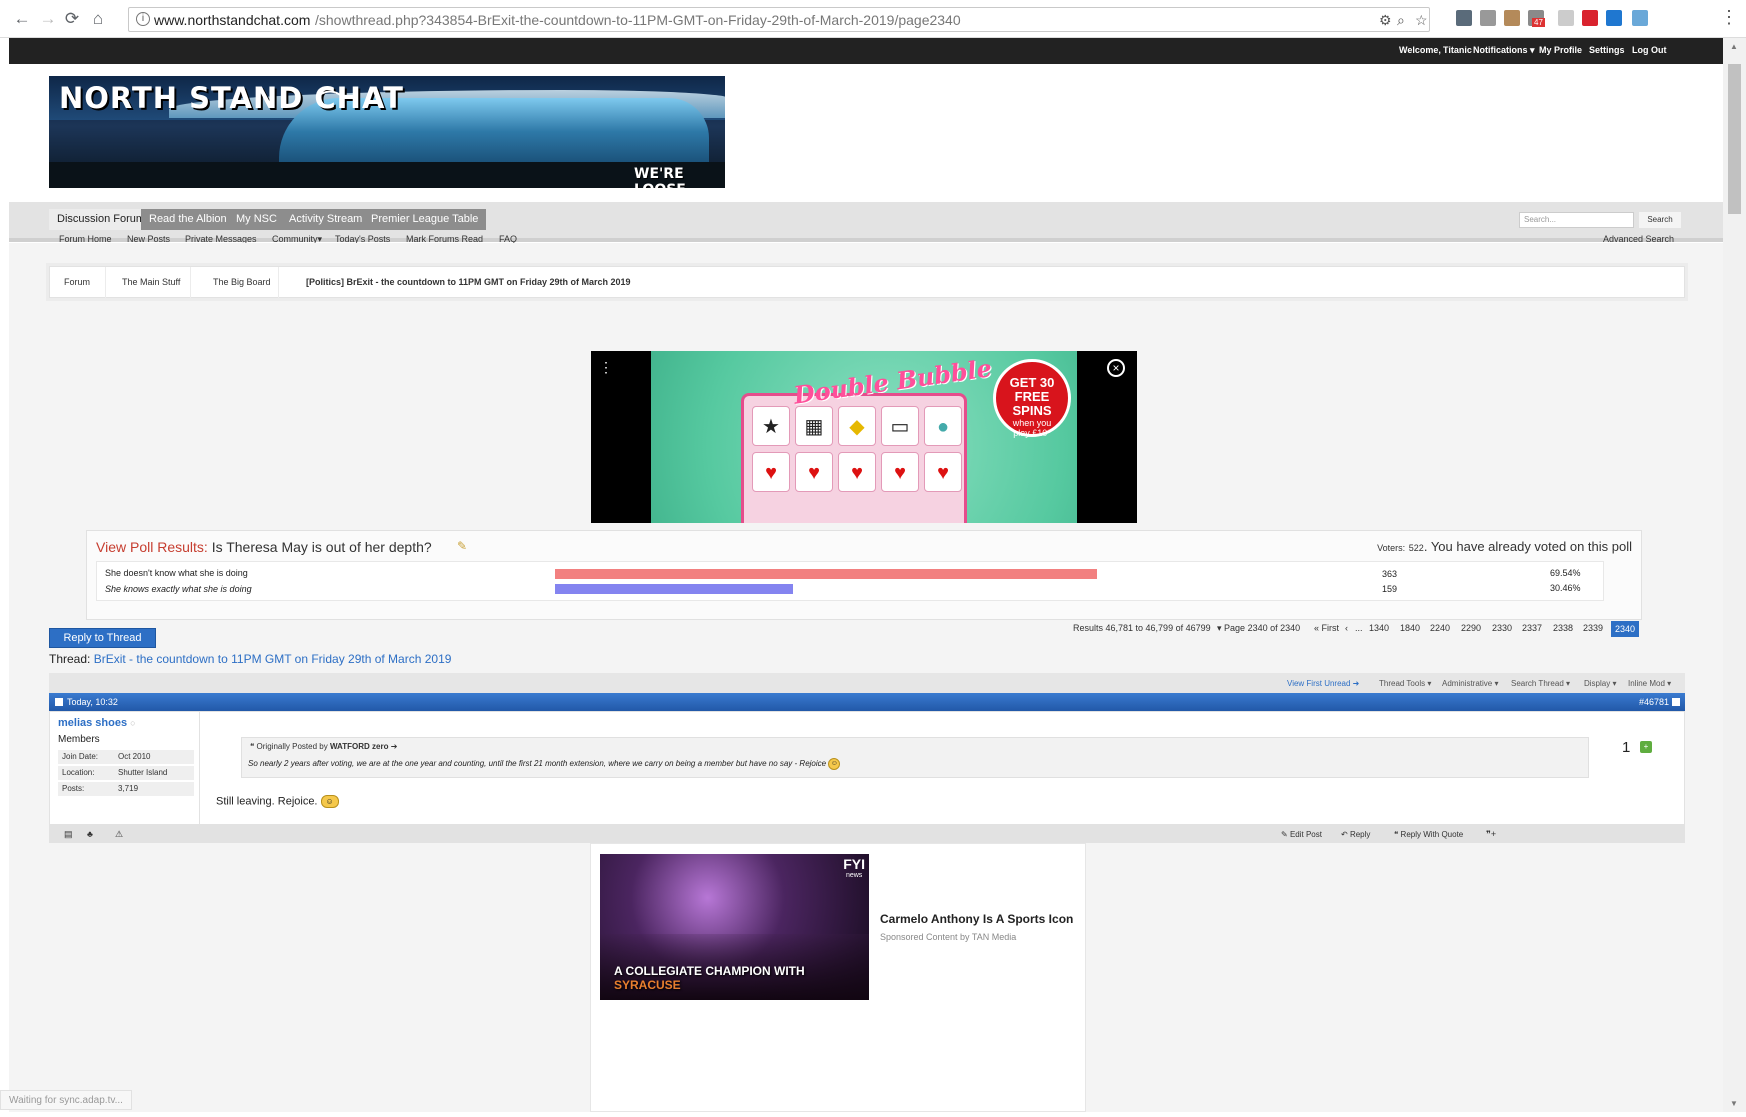  What do you see at coordinates (1440, 628) in the screenshot?
I see `page-link: 2240` at bounding box center [1440, 628].